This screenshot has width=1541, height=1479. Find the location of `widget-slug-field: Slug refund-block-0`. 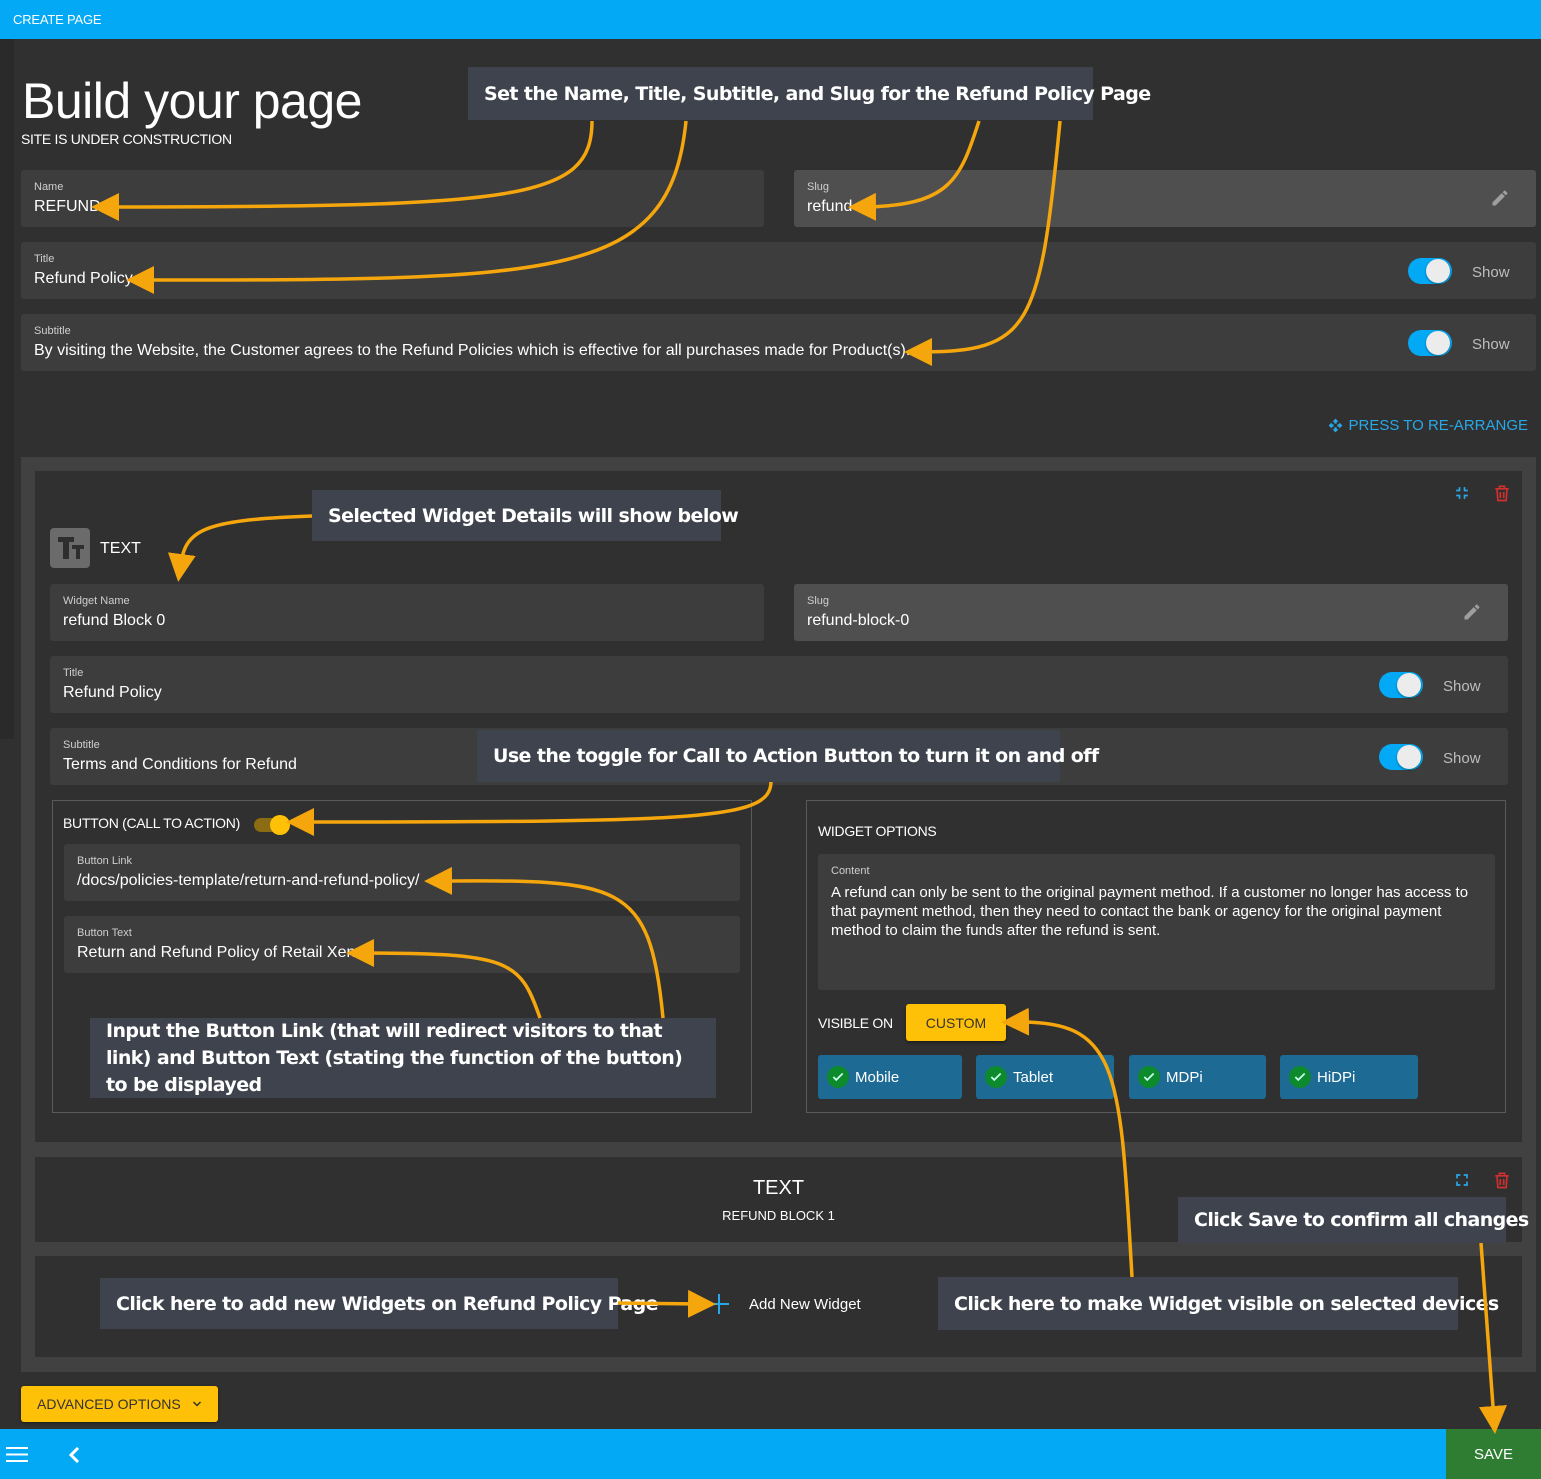

widget-slug-field: Slug refund-block-0 is located at coordinates (1151, 612).